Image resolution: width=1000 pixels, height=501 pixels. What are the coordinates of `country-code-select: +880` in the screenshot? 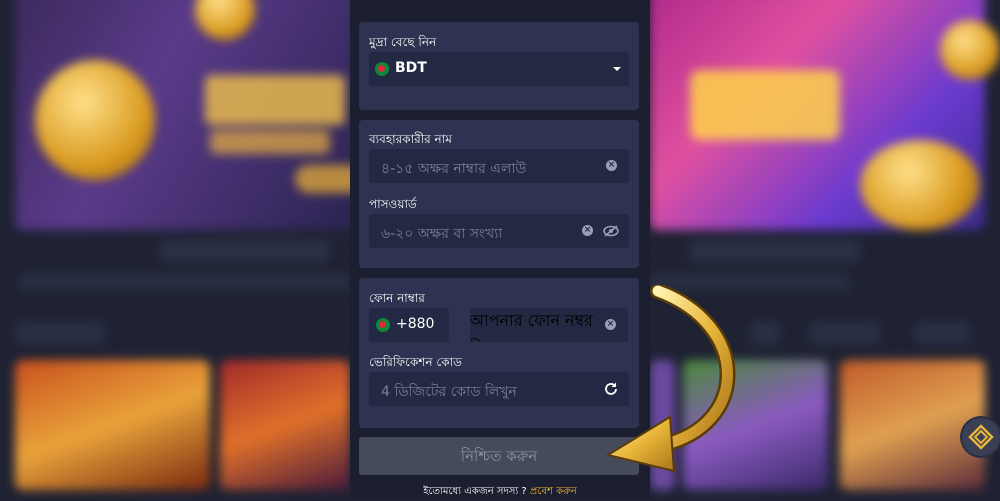 It's located at (409, 325).